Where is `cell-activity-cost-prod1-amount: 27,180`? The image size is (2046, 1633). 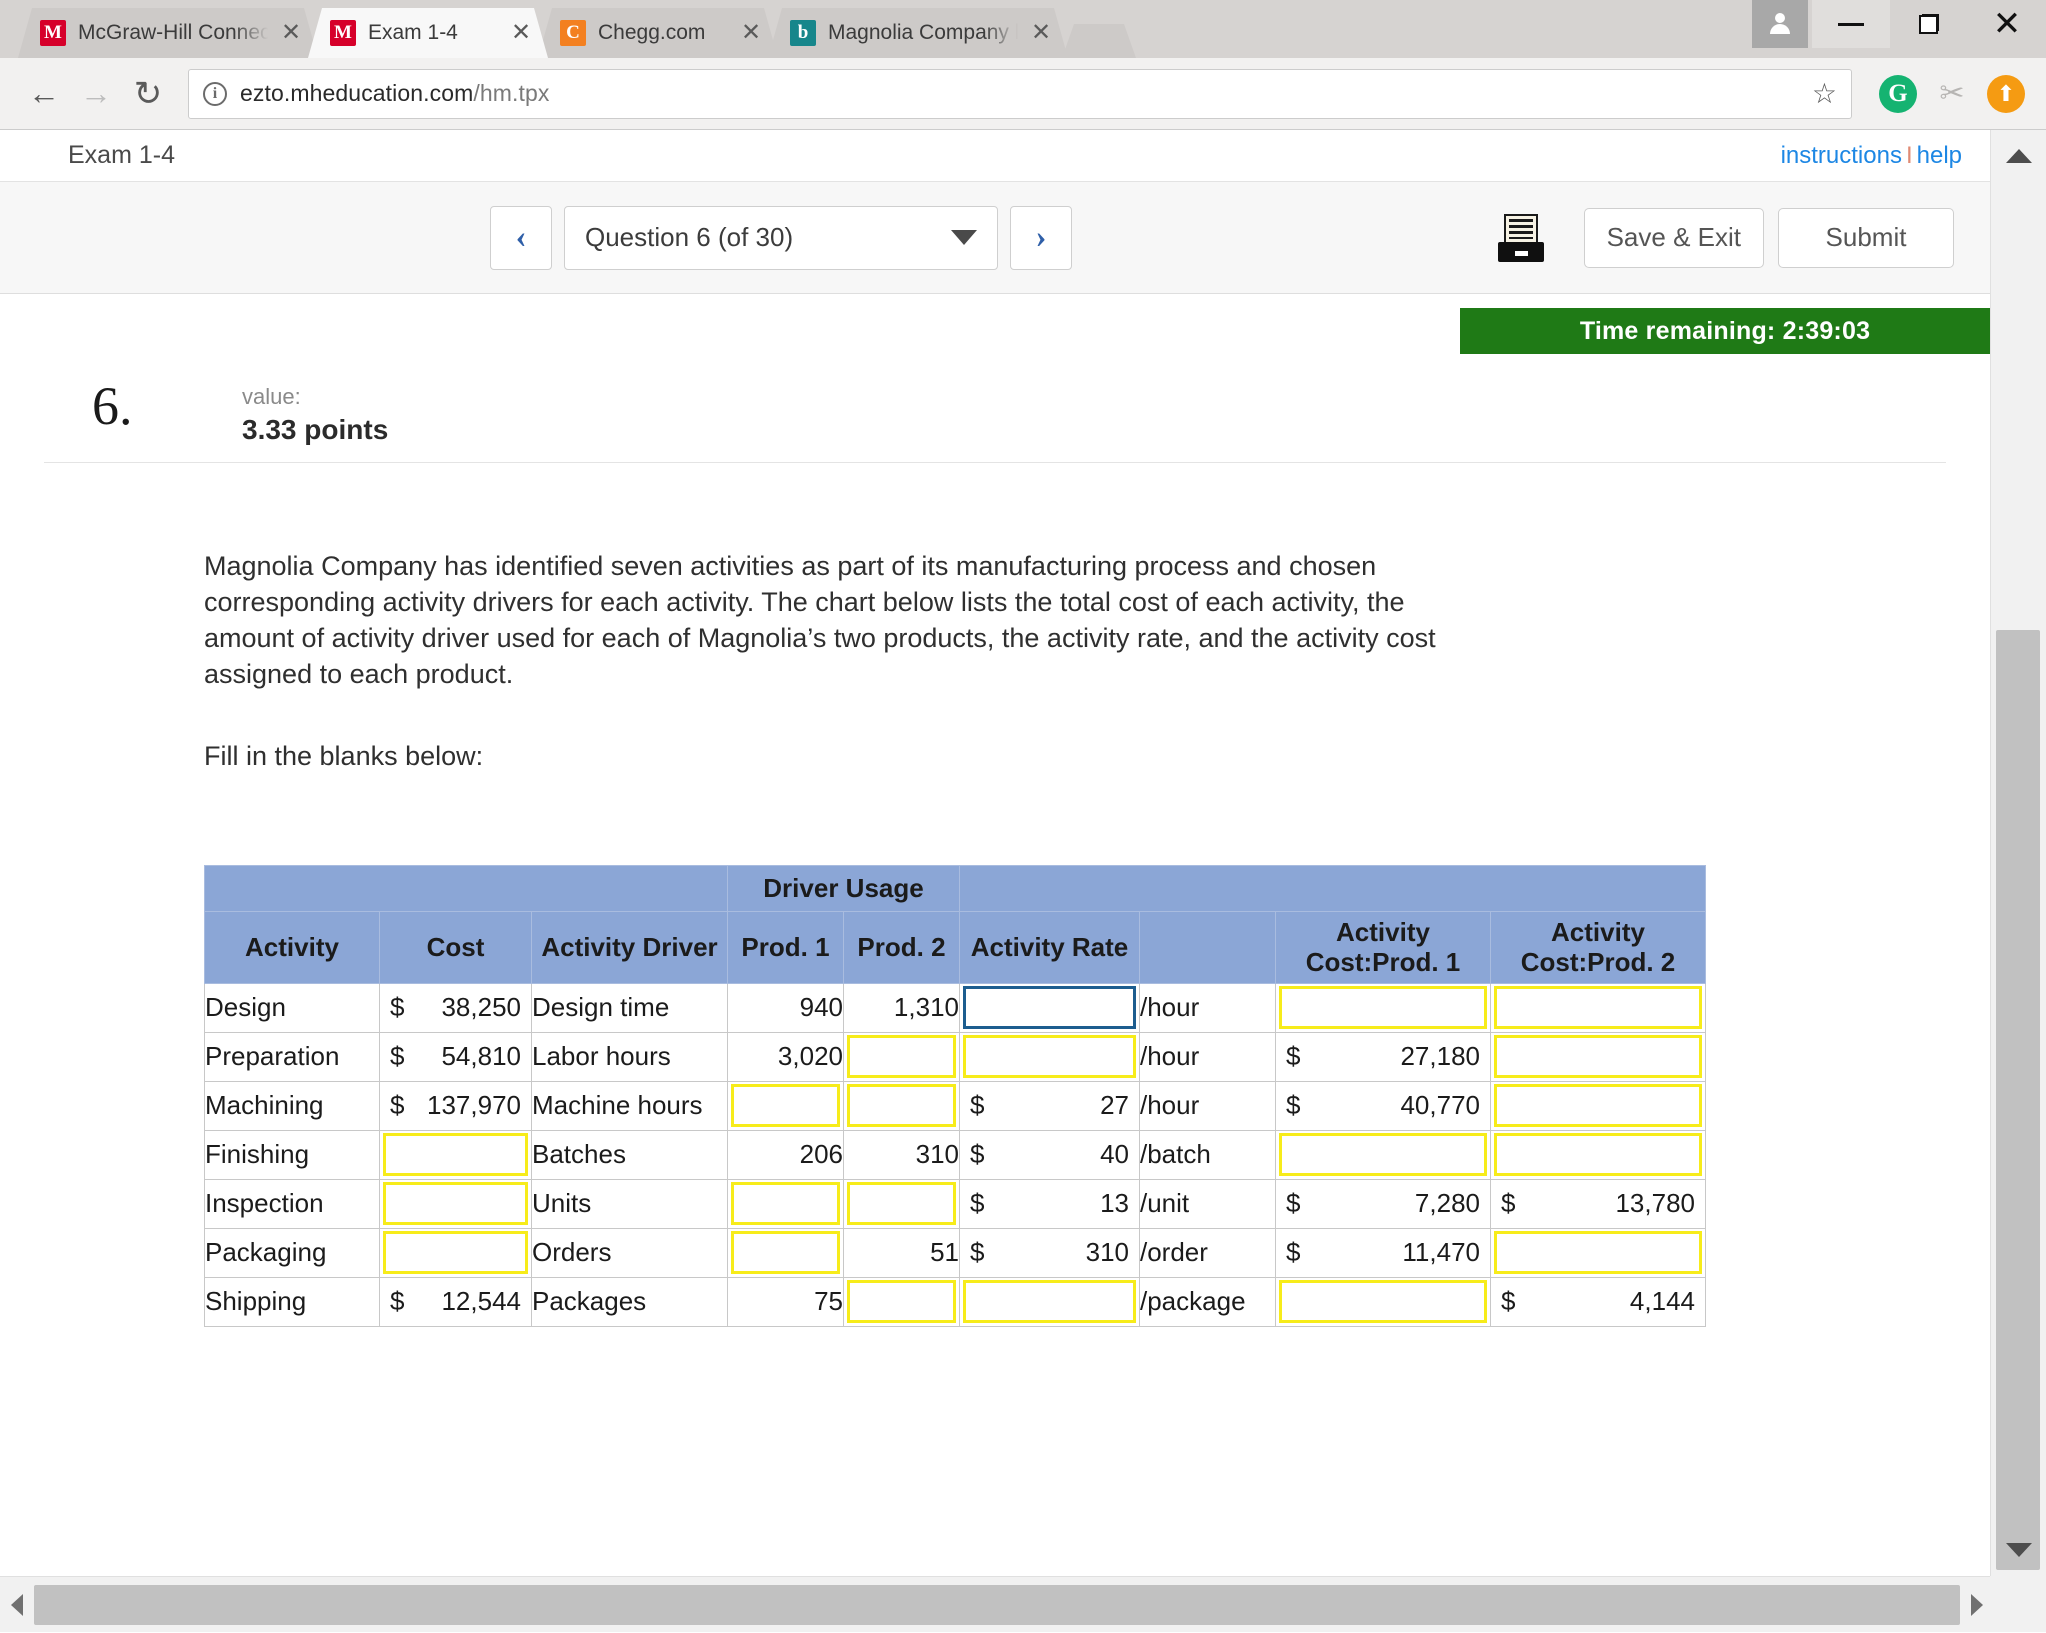
cell-activity-cost-prod1-amount: 27,180 is located at coordinates (1440, 1056).